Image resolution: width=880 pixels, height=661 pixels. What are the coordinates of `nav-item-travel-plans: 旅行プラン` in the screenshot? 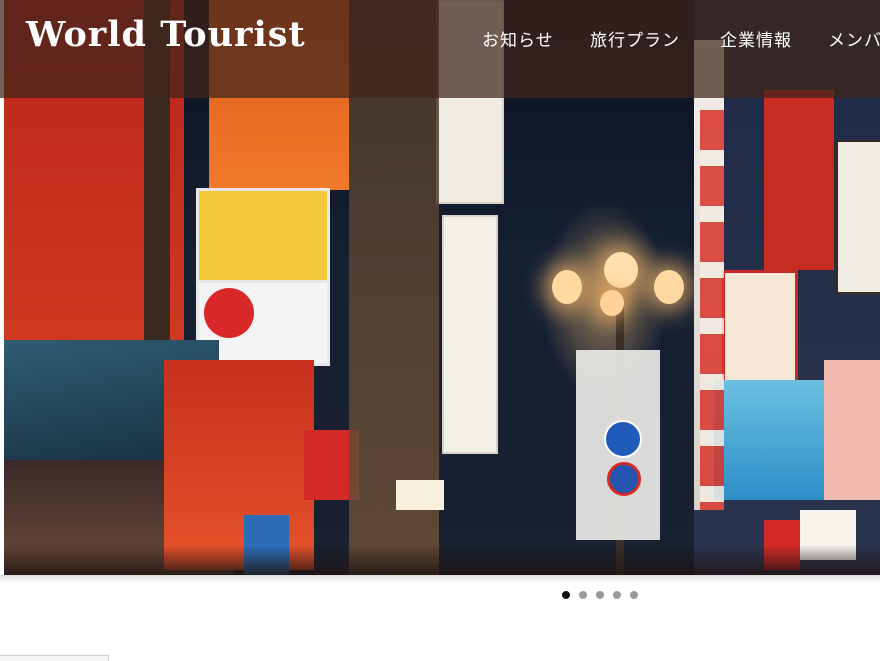 It's located at (635, 38).